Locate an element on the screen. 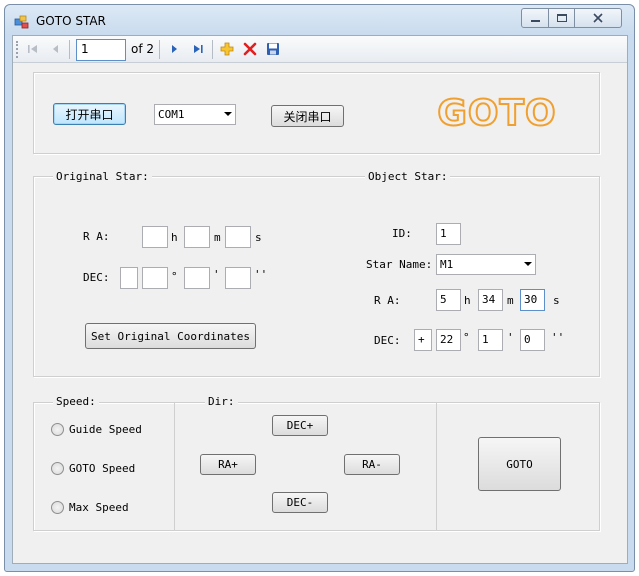  object-id-label: ID: is located at coordinates (402, 233).